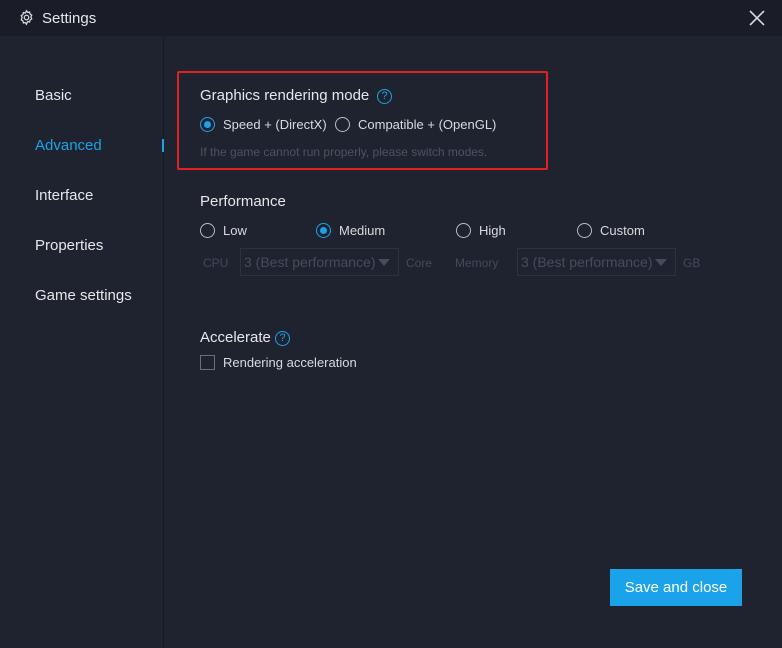 This screenshot has width=782, height=648. What do you see at coordinates (427, 124) in the screenshot?
I see `radio-label: Compatible + (OpenGL)` at bounding box center [427, 124].